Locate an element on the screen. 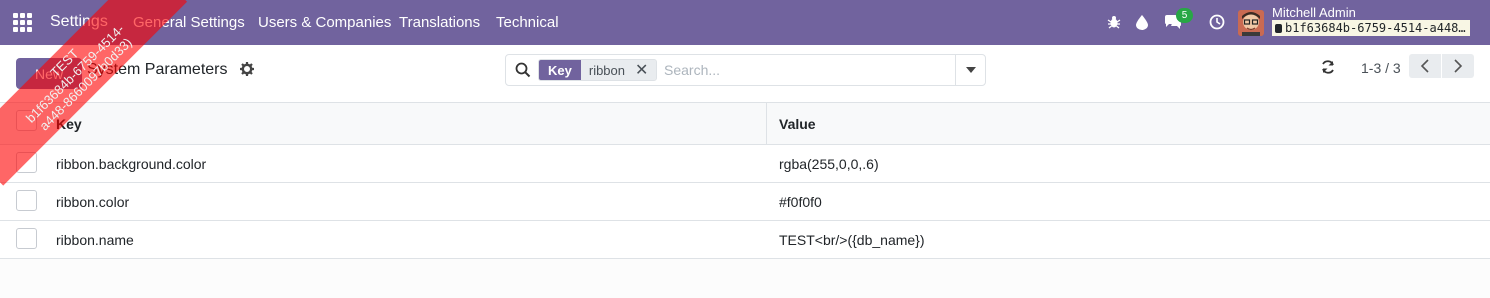 This screenshot has height=298, width=1490. gear-icon is located at coordinates (247, 69).